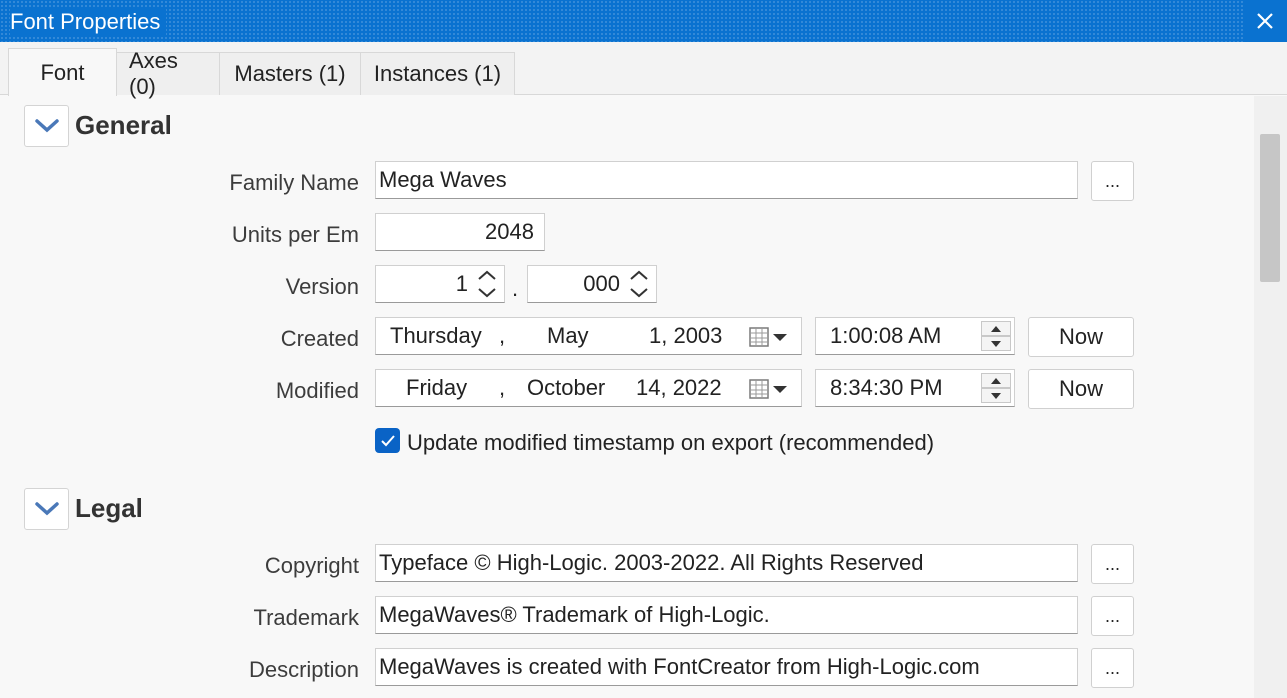  What do you see at coordinates (109, 508) in the screenshot?
I see `section-title-legal: Legal` at bounding box center [109, 508].